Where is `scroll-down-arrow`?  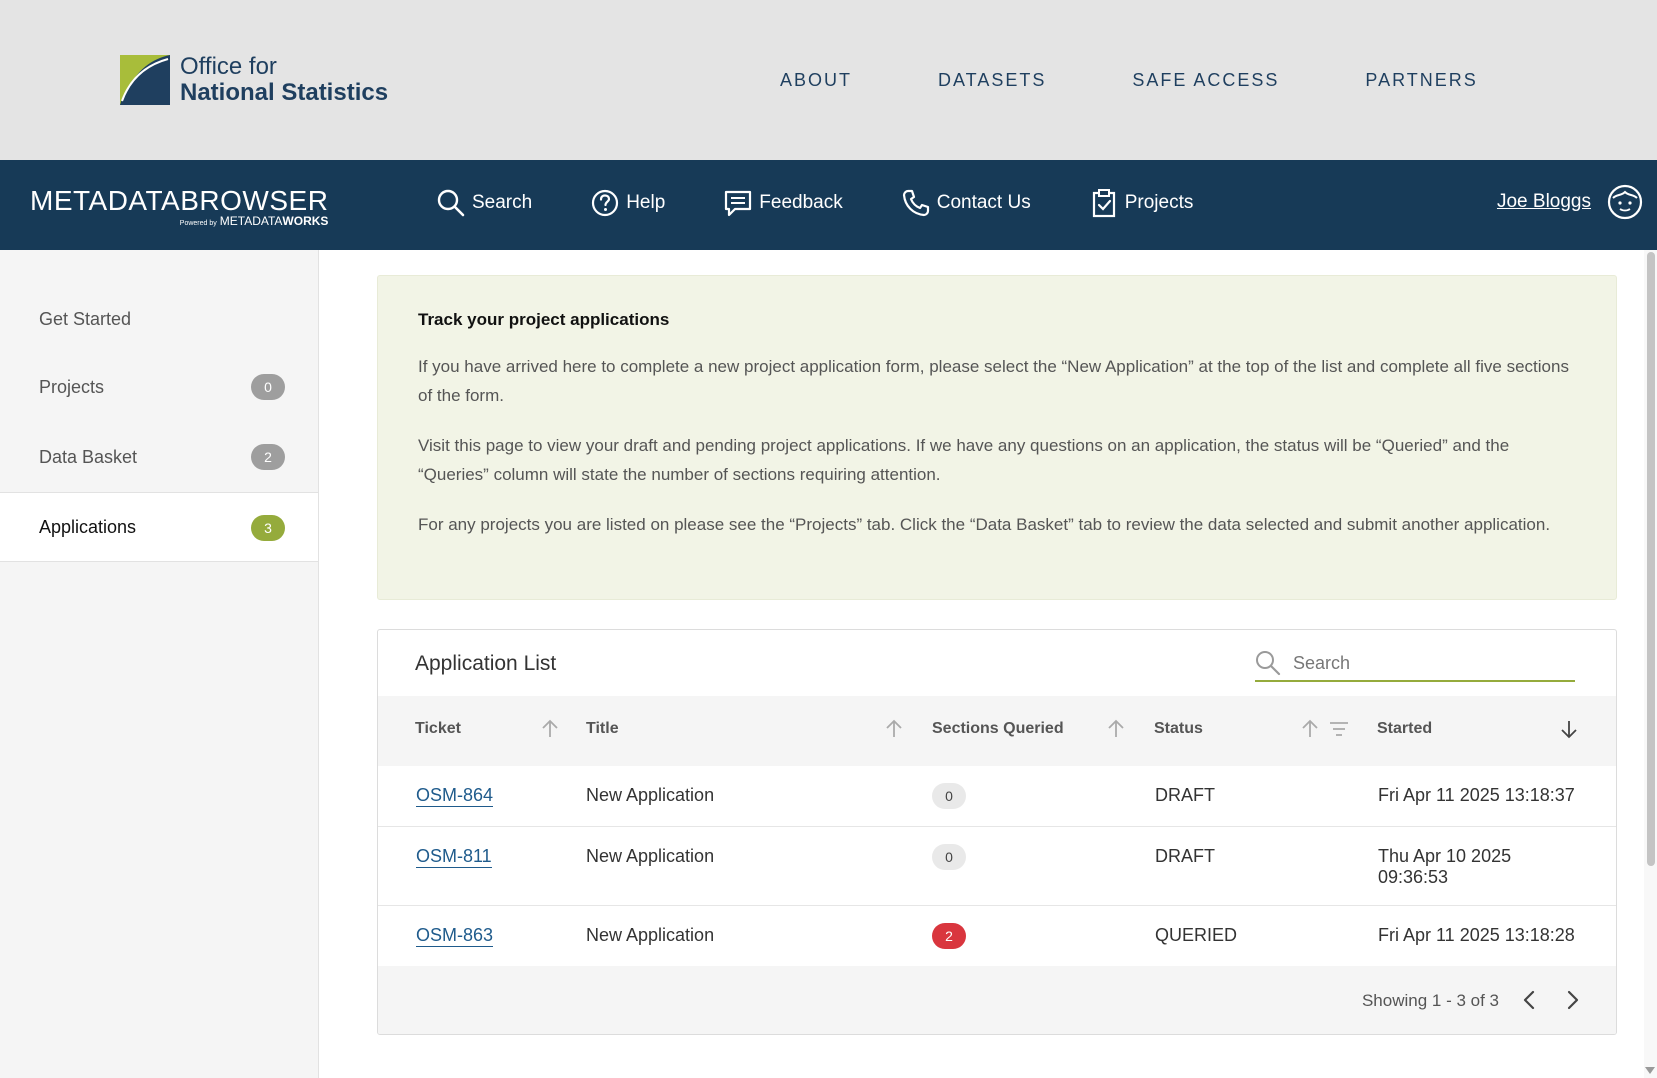
scroll-down-arrow is located at coordinates (1650, 1070).